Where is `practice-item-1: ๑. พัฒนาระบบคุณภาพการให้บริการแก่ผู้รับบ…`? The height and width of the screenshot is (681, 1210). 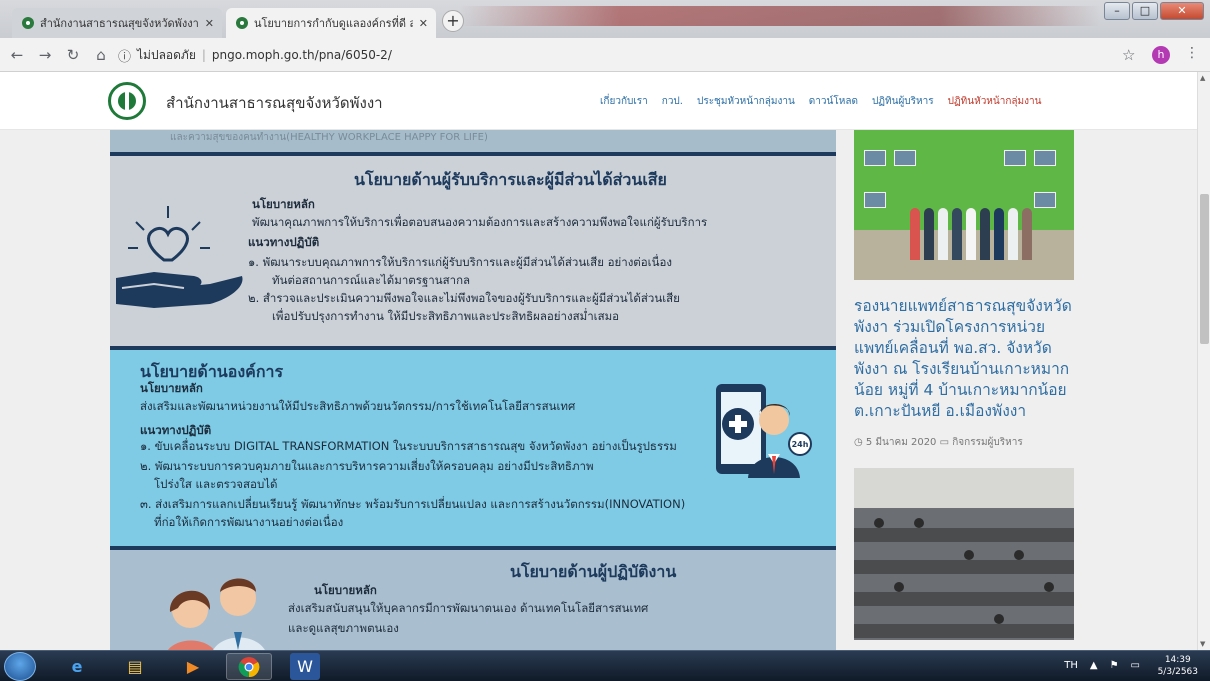 practice-item-1: ๑. พัฒนาระบบคุณภาพการให้บริการแก่ผู้รับบ… is located at coordinates (460, 262).